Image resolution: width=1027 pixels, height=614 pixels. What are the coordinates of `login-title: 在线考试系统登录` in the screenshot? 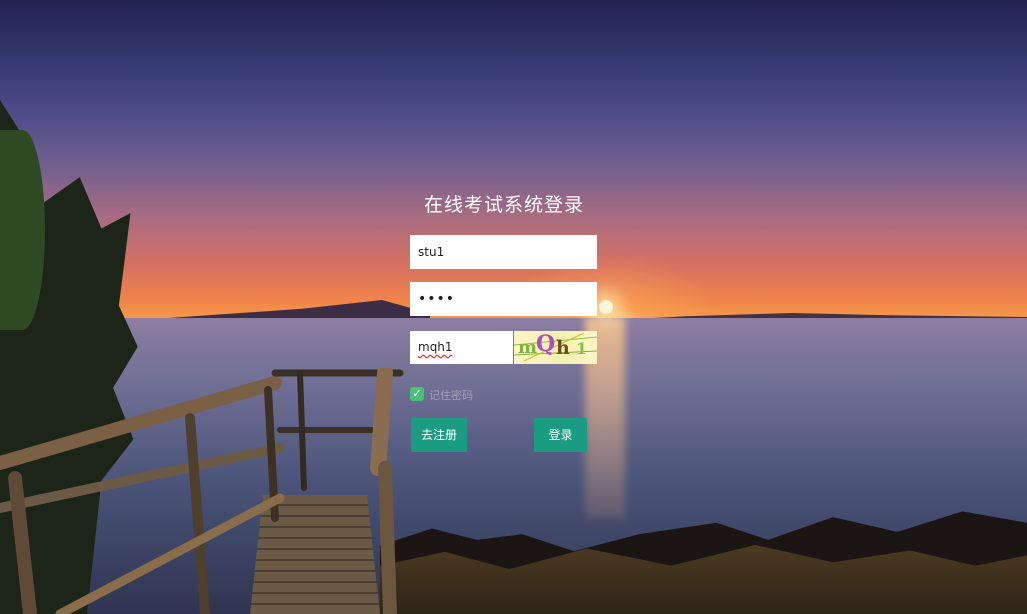 It's located at (503, 205).